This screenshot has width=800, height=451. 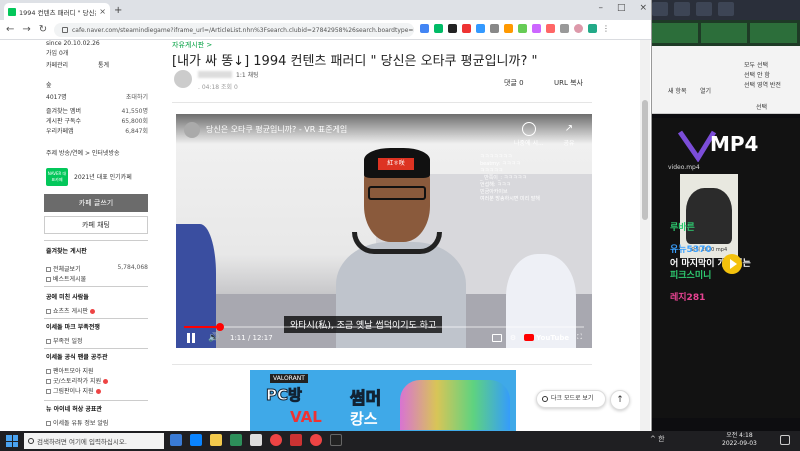 What do you see at coordinates (645, 235) in the screenshot?
I see `scrollbar` at bounding box center [645, 235].